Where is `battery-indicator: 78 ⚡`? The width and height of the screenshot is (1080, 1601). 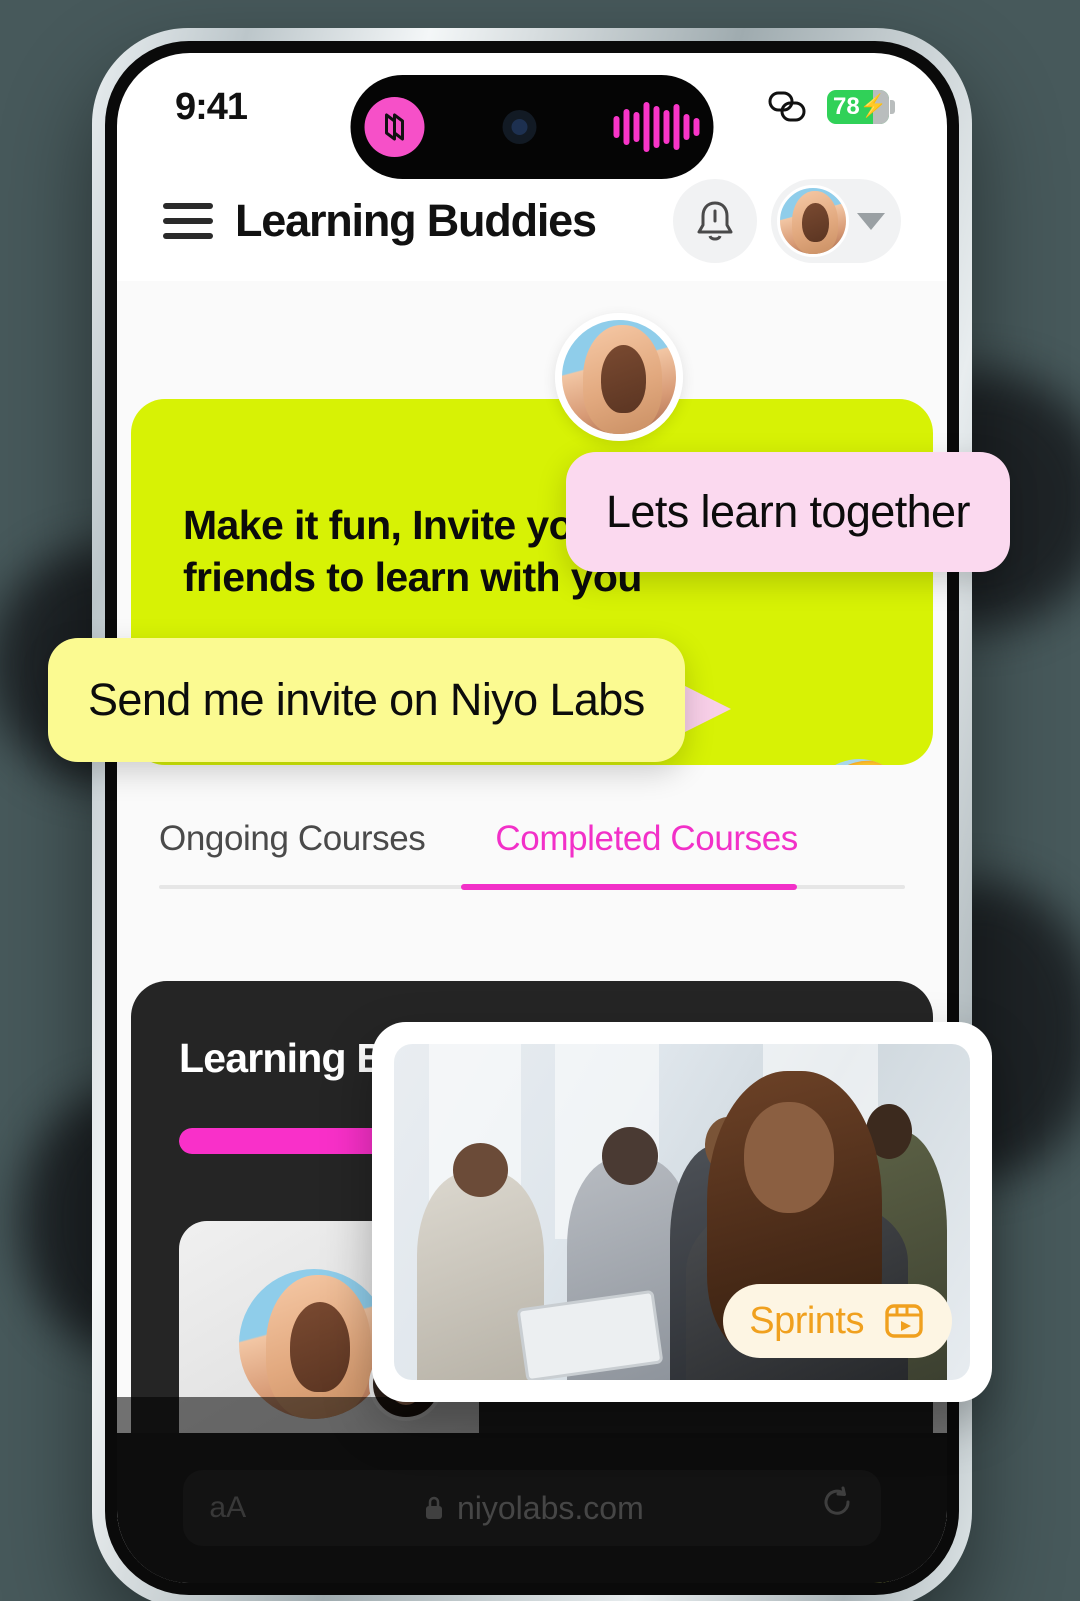 battery-indicator: 78 ⚡ is located at coordinates (861, 107).